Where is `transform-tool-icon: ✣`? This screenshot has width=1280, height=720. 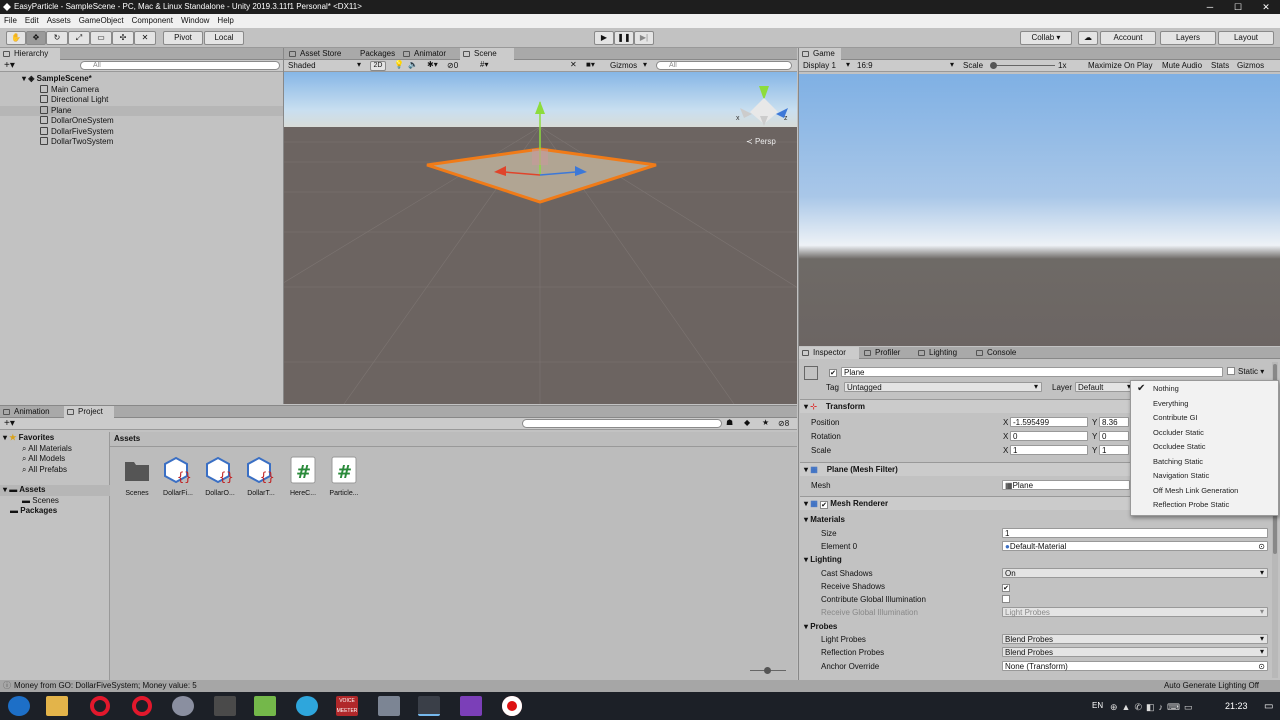 transform-tool-icon: ✣ is located at coordinates (123, 38).